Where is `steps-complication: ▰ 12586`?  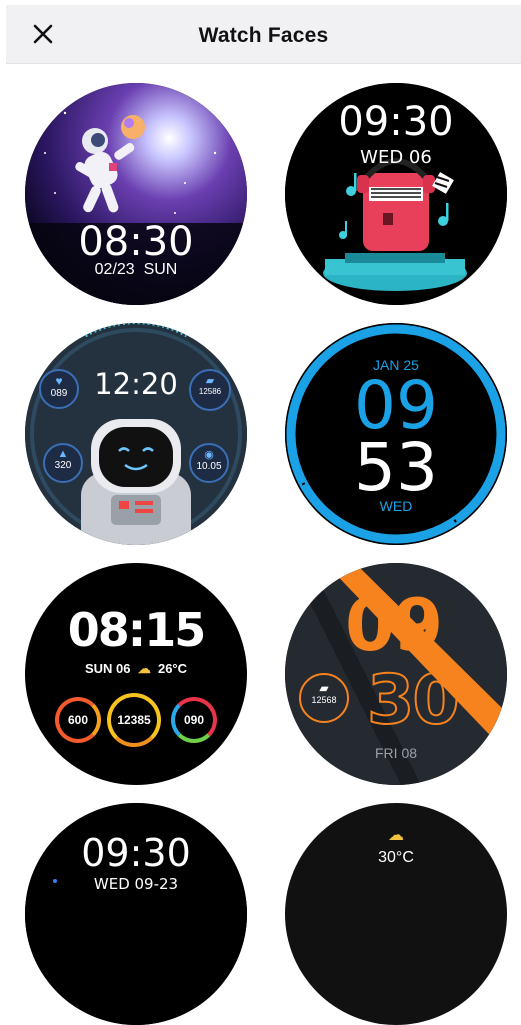
steps-complication: ▰ 12586 is located at coordinates (210, 390).